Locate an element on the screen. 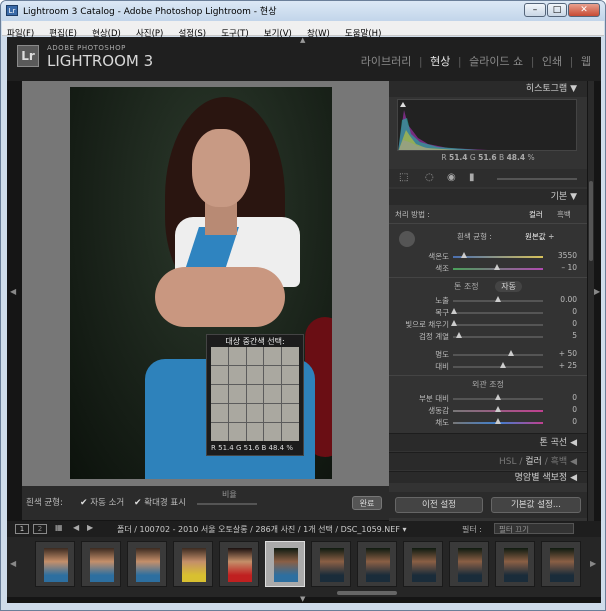 This screenshot has height=611, width=606. temp-row: 색온도 3550 is located at coordinates (488, 257).